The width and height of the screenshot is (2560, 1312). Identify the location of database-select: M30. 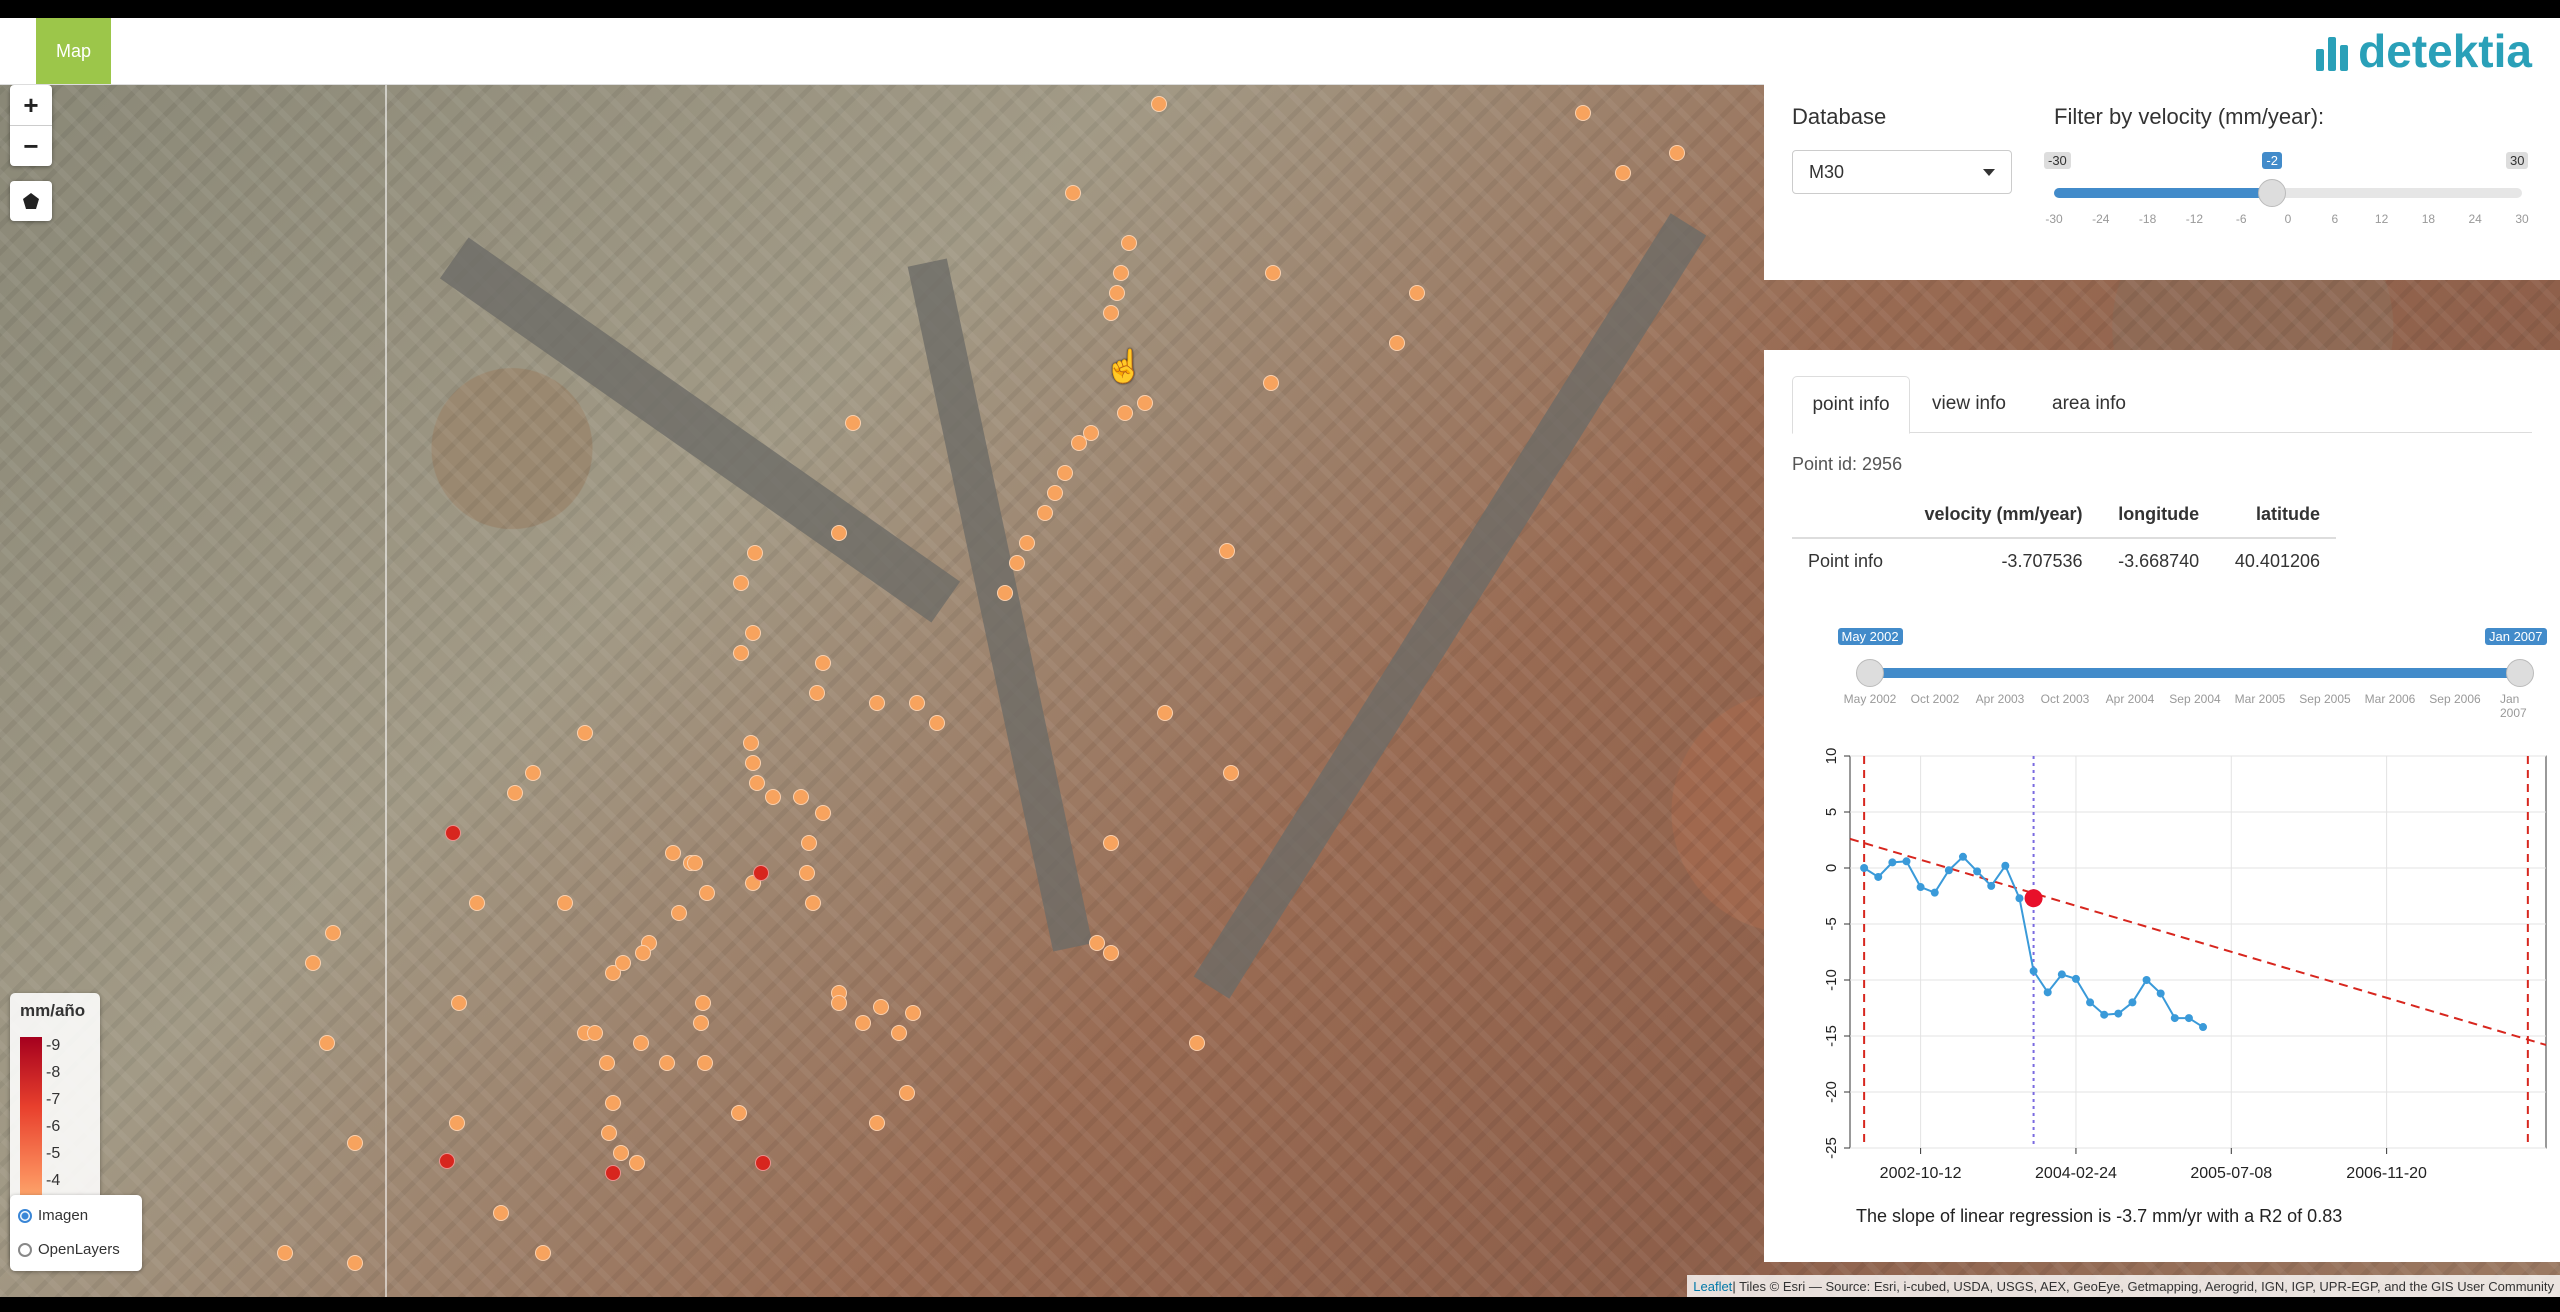
(1902, 172).